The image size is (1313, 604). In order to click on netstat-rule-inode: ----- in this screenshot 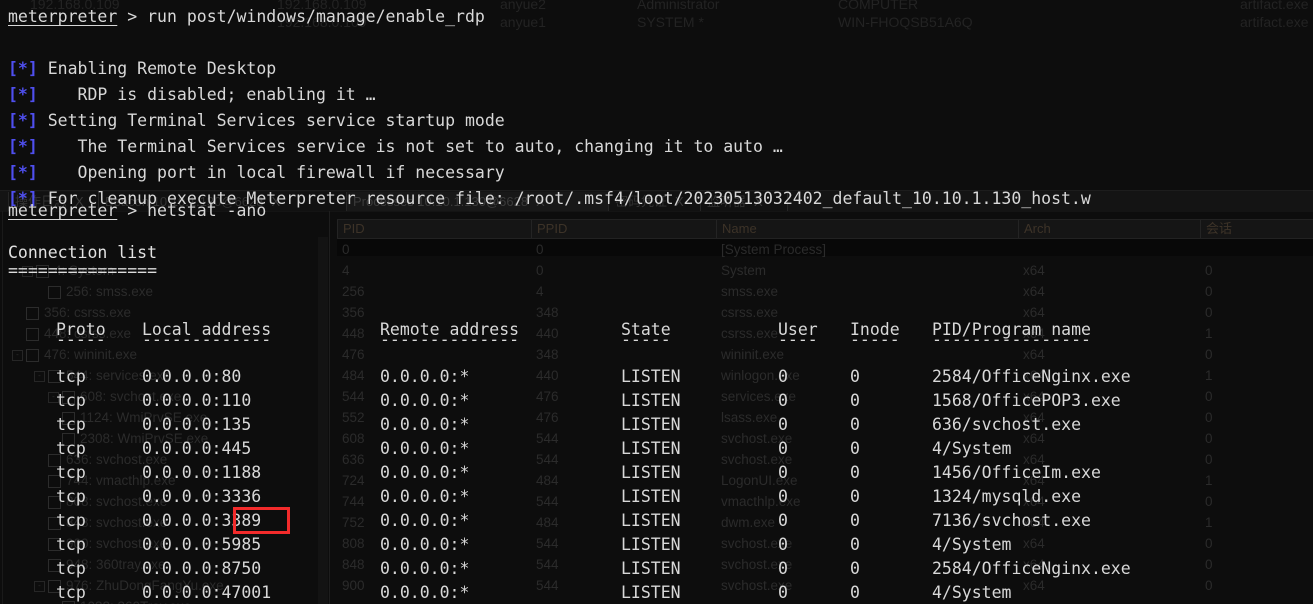, I will do `click(875, 339)`.